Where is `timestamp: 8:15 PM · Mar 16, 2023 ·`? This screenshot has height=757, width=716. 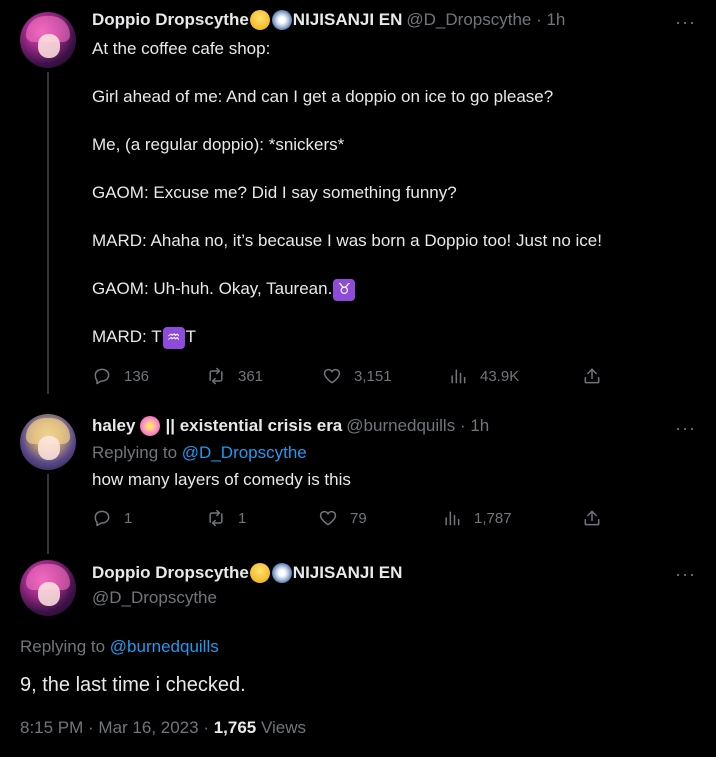
timestamp: 8:15 PM · Mar 16, 2023 · is located at coordinates (114, 727).